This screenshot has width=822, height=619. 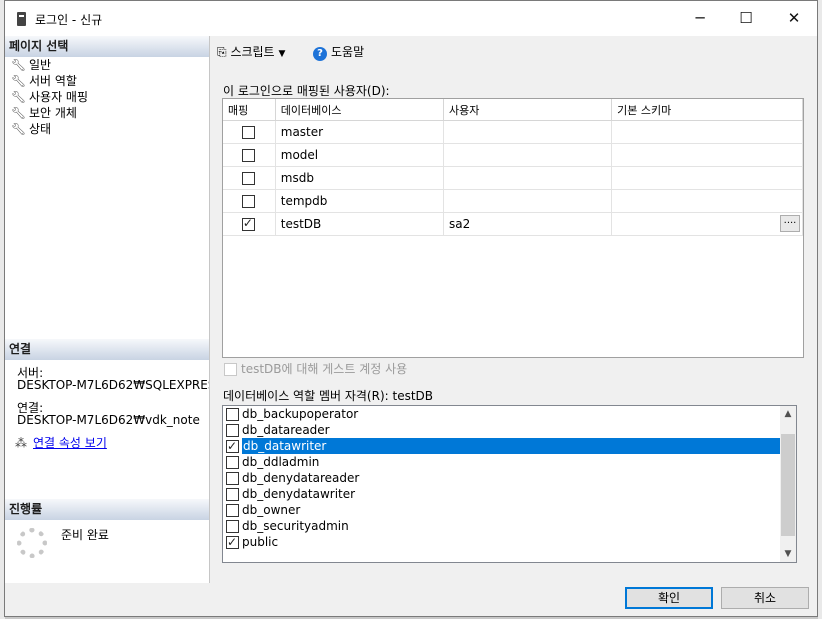 What do you see at coordinates (503, 478) in the screenshot?
I see `list-item: db_denydatareader` at bounding box center [503, 478].